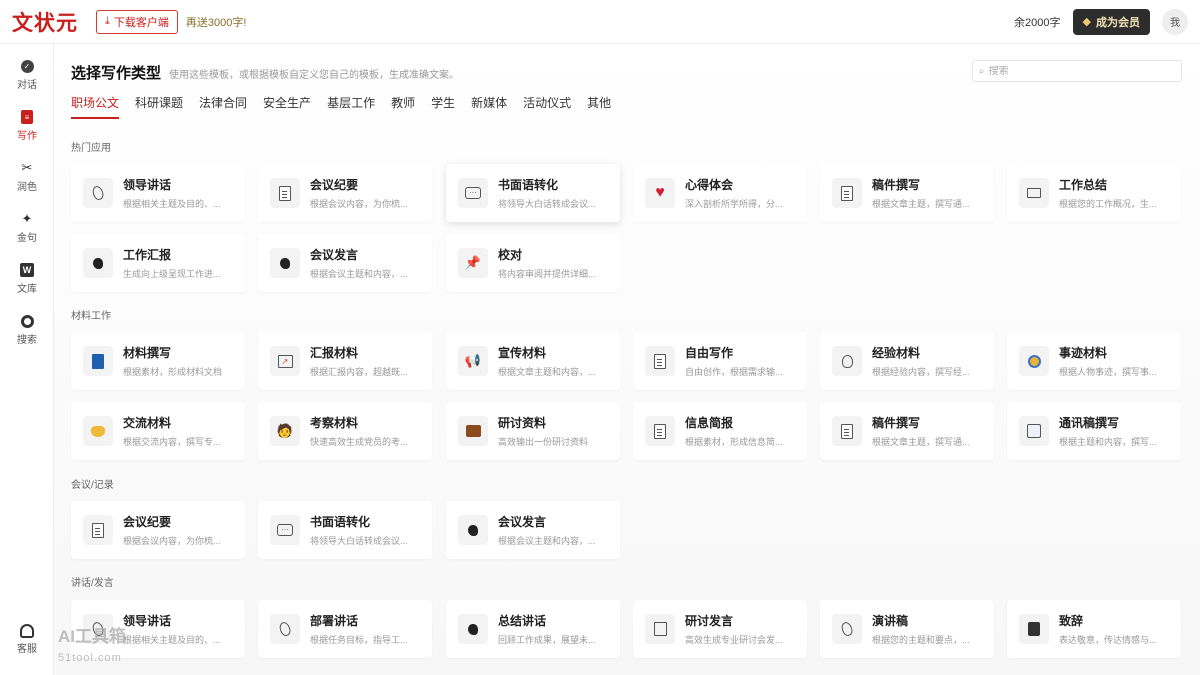 The height and width of the screenshot is (675, 1200). Describe the element at coordinates (223, 106) in the screenshot. I see `tab-legal: 法律合同` at that location.